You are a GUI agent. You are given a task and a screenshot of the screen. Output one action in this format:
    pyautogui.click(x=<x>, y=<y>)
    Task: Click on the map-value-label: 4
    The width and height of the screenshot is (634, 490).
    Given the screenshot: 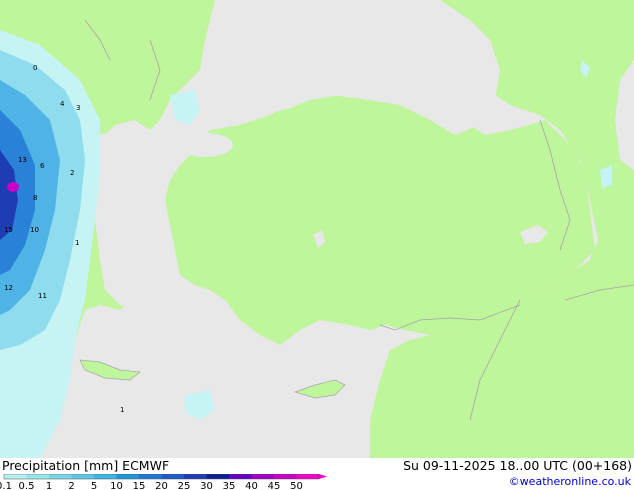 What is the action you would take?
    pyautogui.click(x=62, y=104)
    